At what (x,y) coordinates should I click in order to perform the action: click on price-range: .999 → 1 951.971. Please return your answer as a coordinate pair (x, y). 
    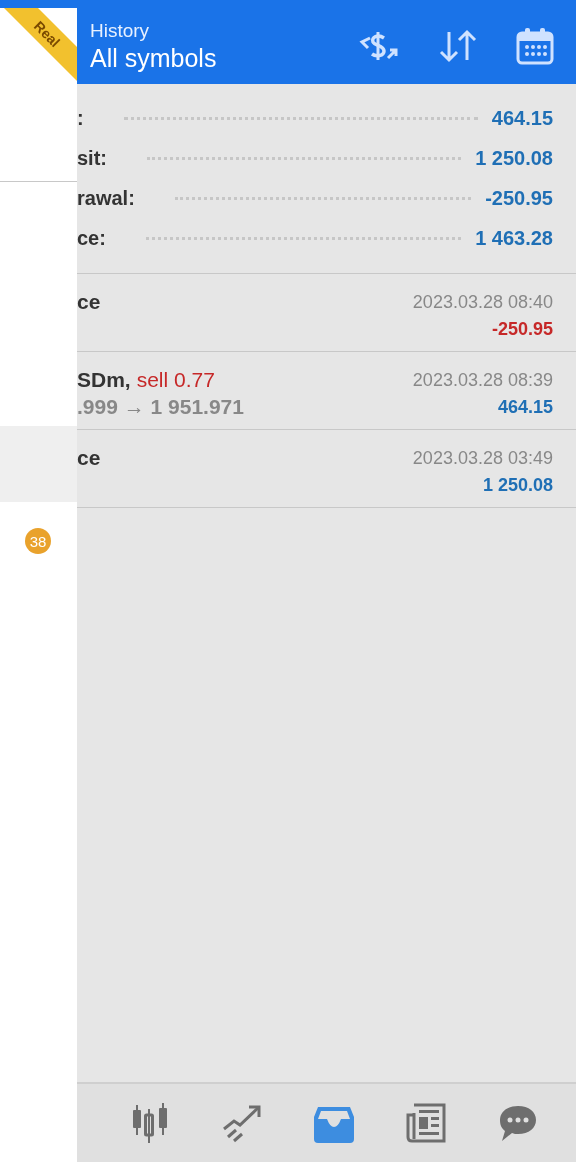
    Looking at the image, I should click on (161, 407).